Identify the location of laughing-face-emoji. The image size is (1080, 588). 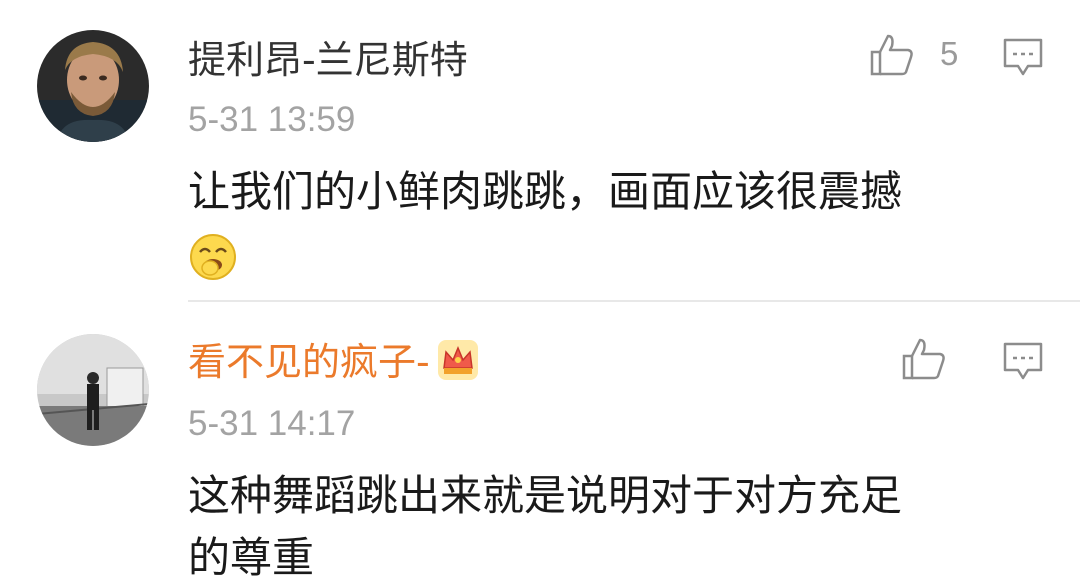
(213, 257).